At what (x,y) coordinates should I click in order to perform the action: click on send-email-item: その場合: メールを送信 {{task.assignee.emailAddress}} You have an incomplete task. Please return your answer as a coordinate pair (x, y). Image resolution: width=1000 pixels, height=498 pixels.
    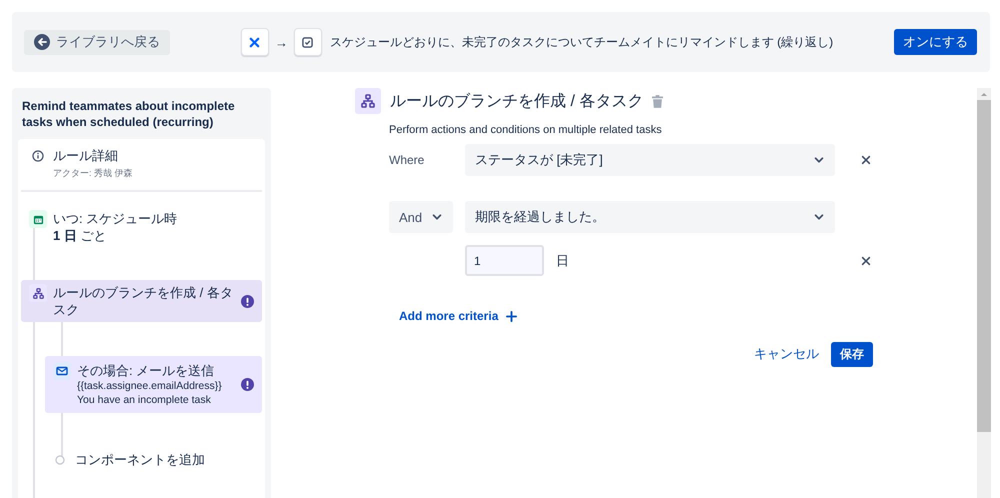
    Looking at the image, I should click on (153, 384).